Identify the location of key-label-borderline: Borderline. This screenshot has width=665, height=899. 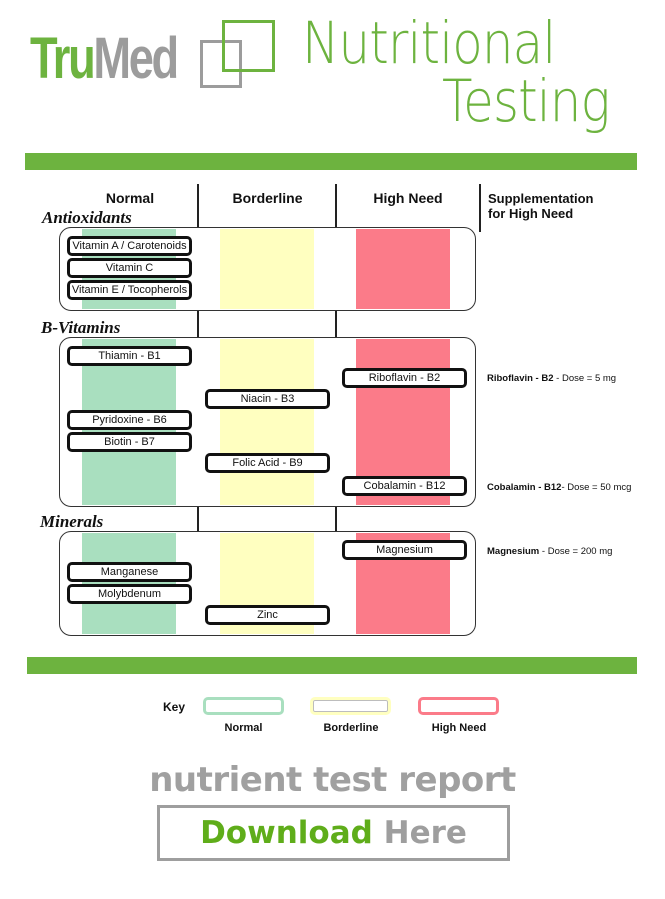
(351, 728).